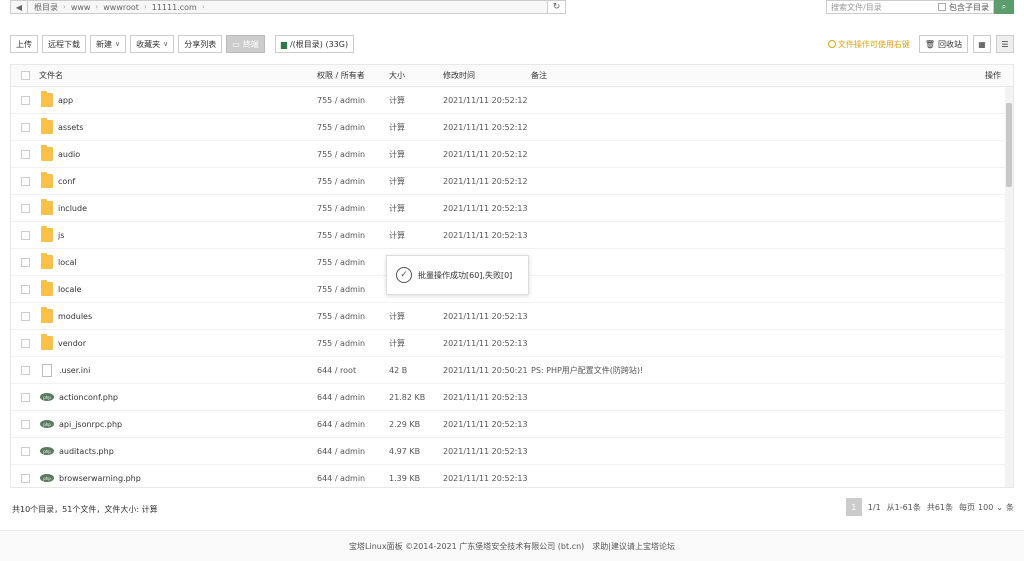 This screenshot has height=561, width=1024. I want to click on recycle-bin-button: 🗑 回收站, so click(943, 44).